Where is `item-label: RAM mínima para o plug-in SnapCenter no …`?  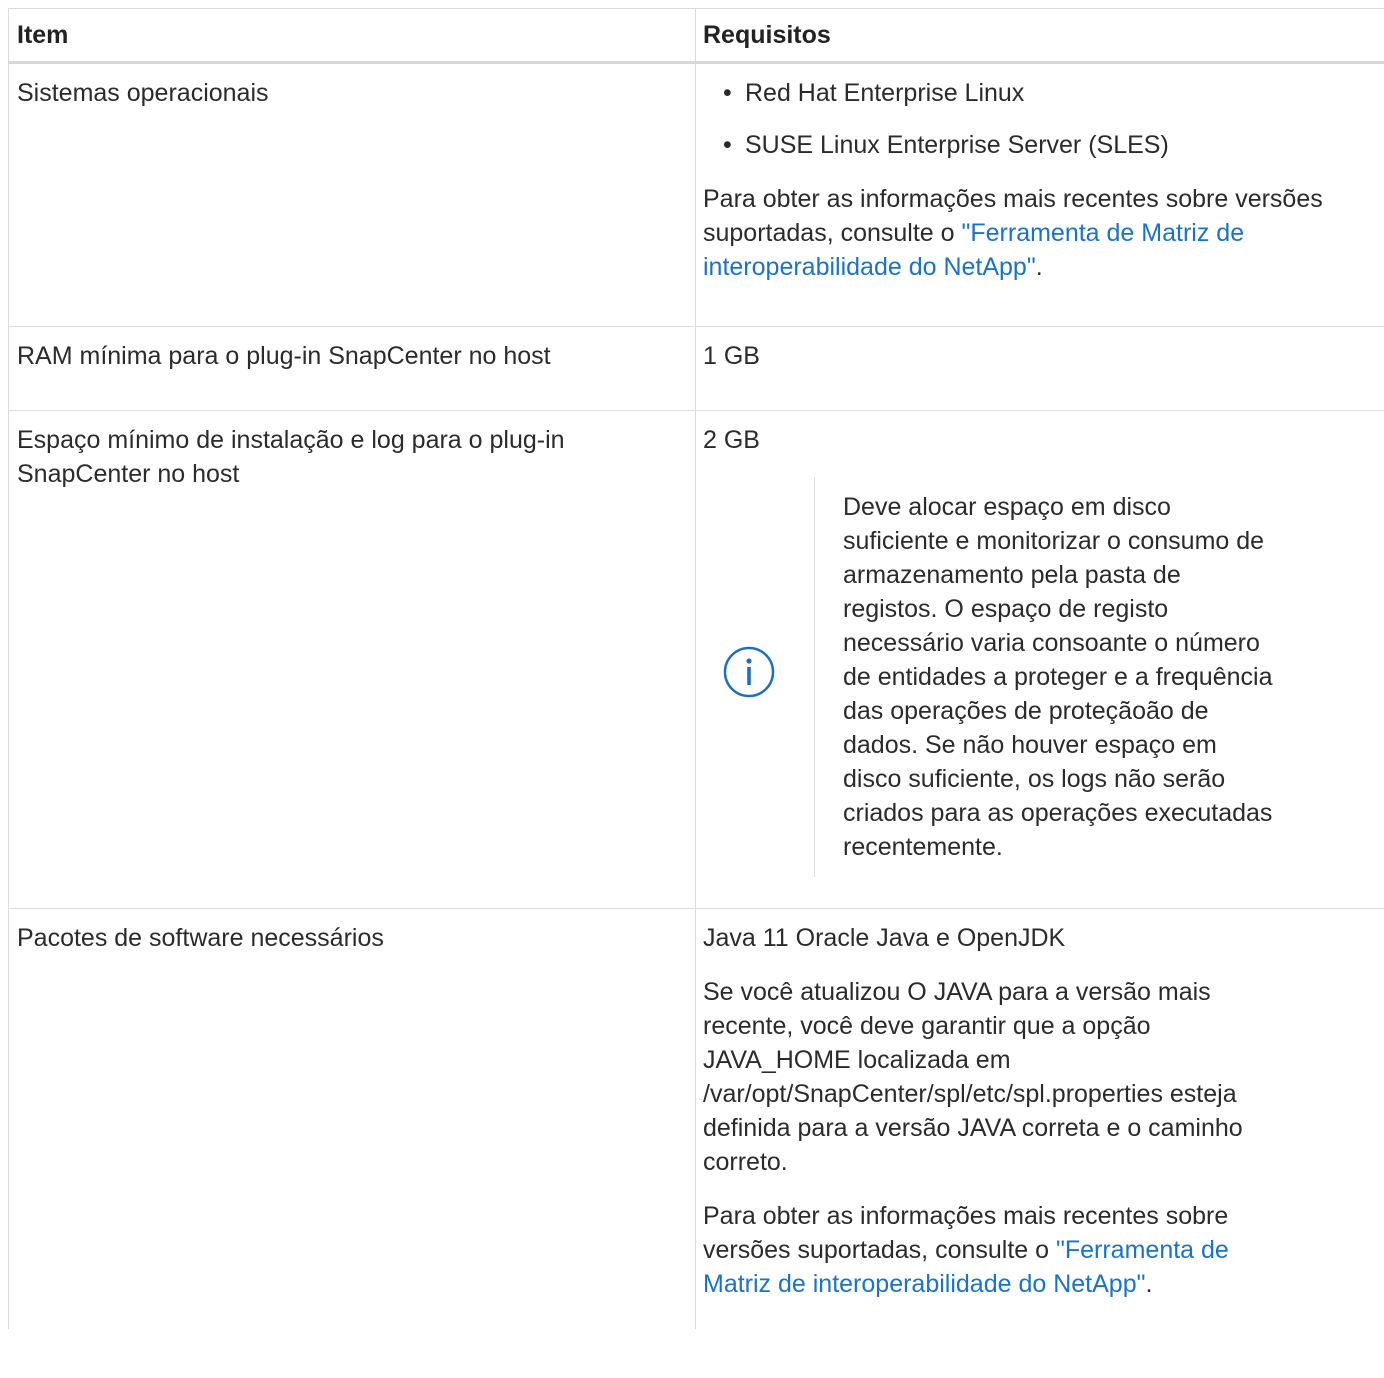
item-label: RAM mínima para o plug-in SnapCenter no … is located at coordinates (284, 356).